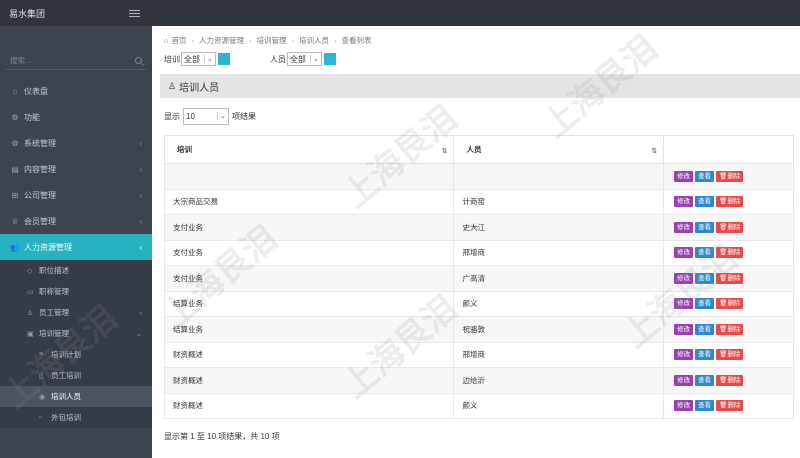  What do you see at coordinates (76, 270) in the screenshot?
I see `sidebar-item-position: ◇ 职位描述` at bounding box center [76, 270].